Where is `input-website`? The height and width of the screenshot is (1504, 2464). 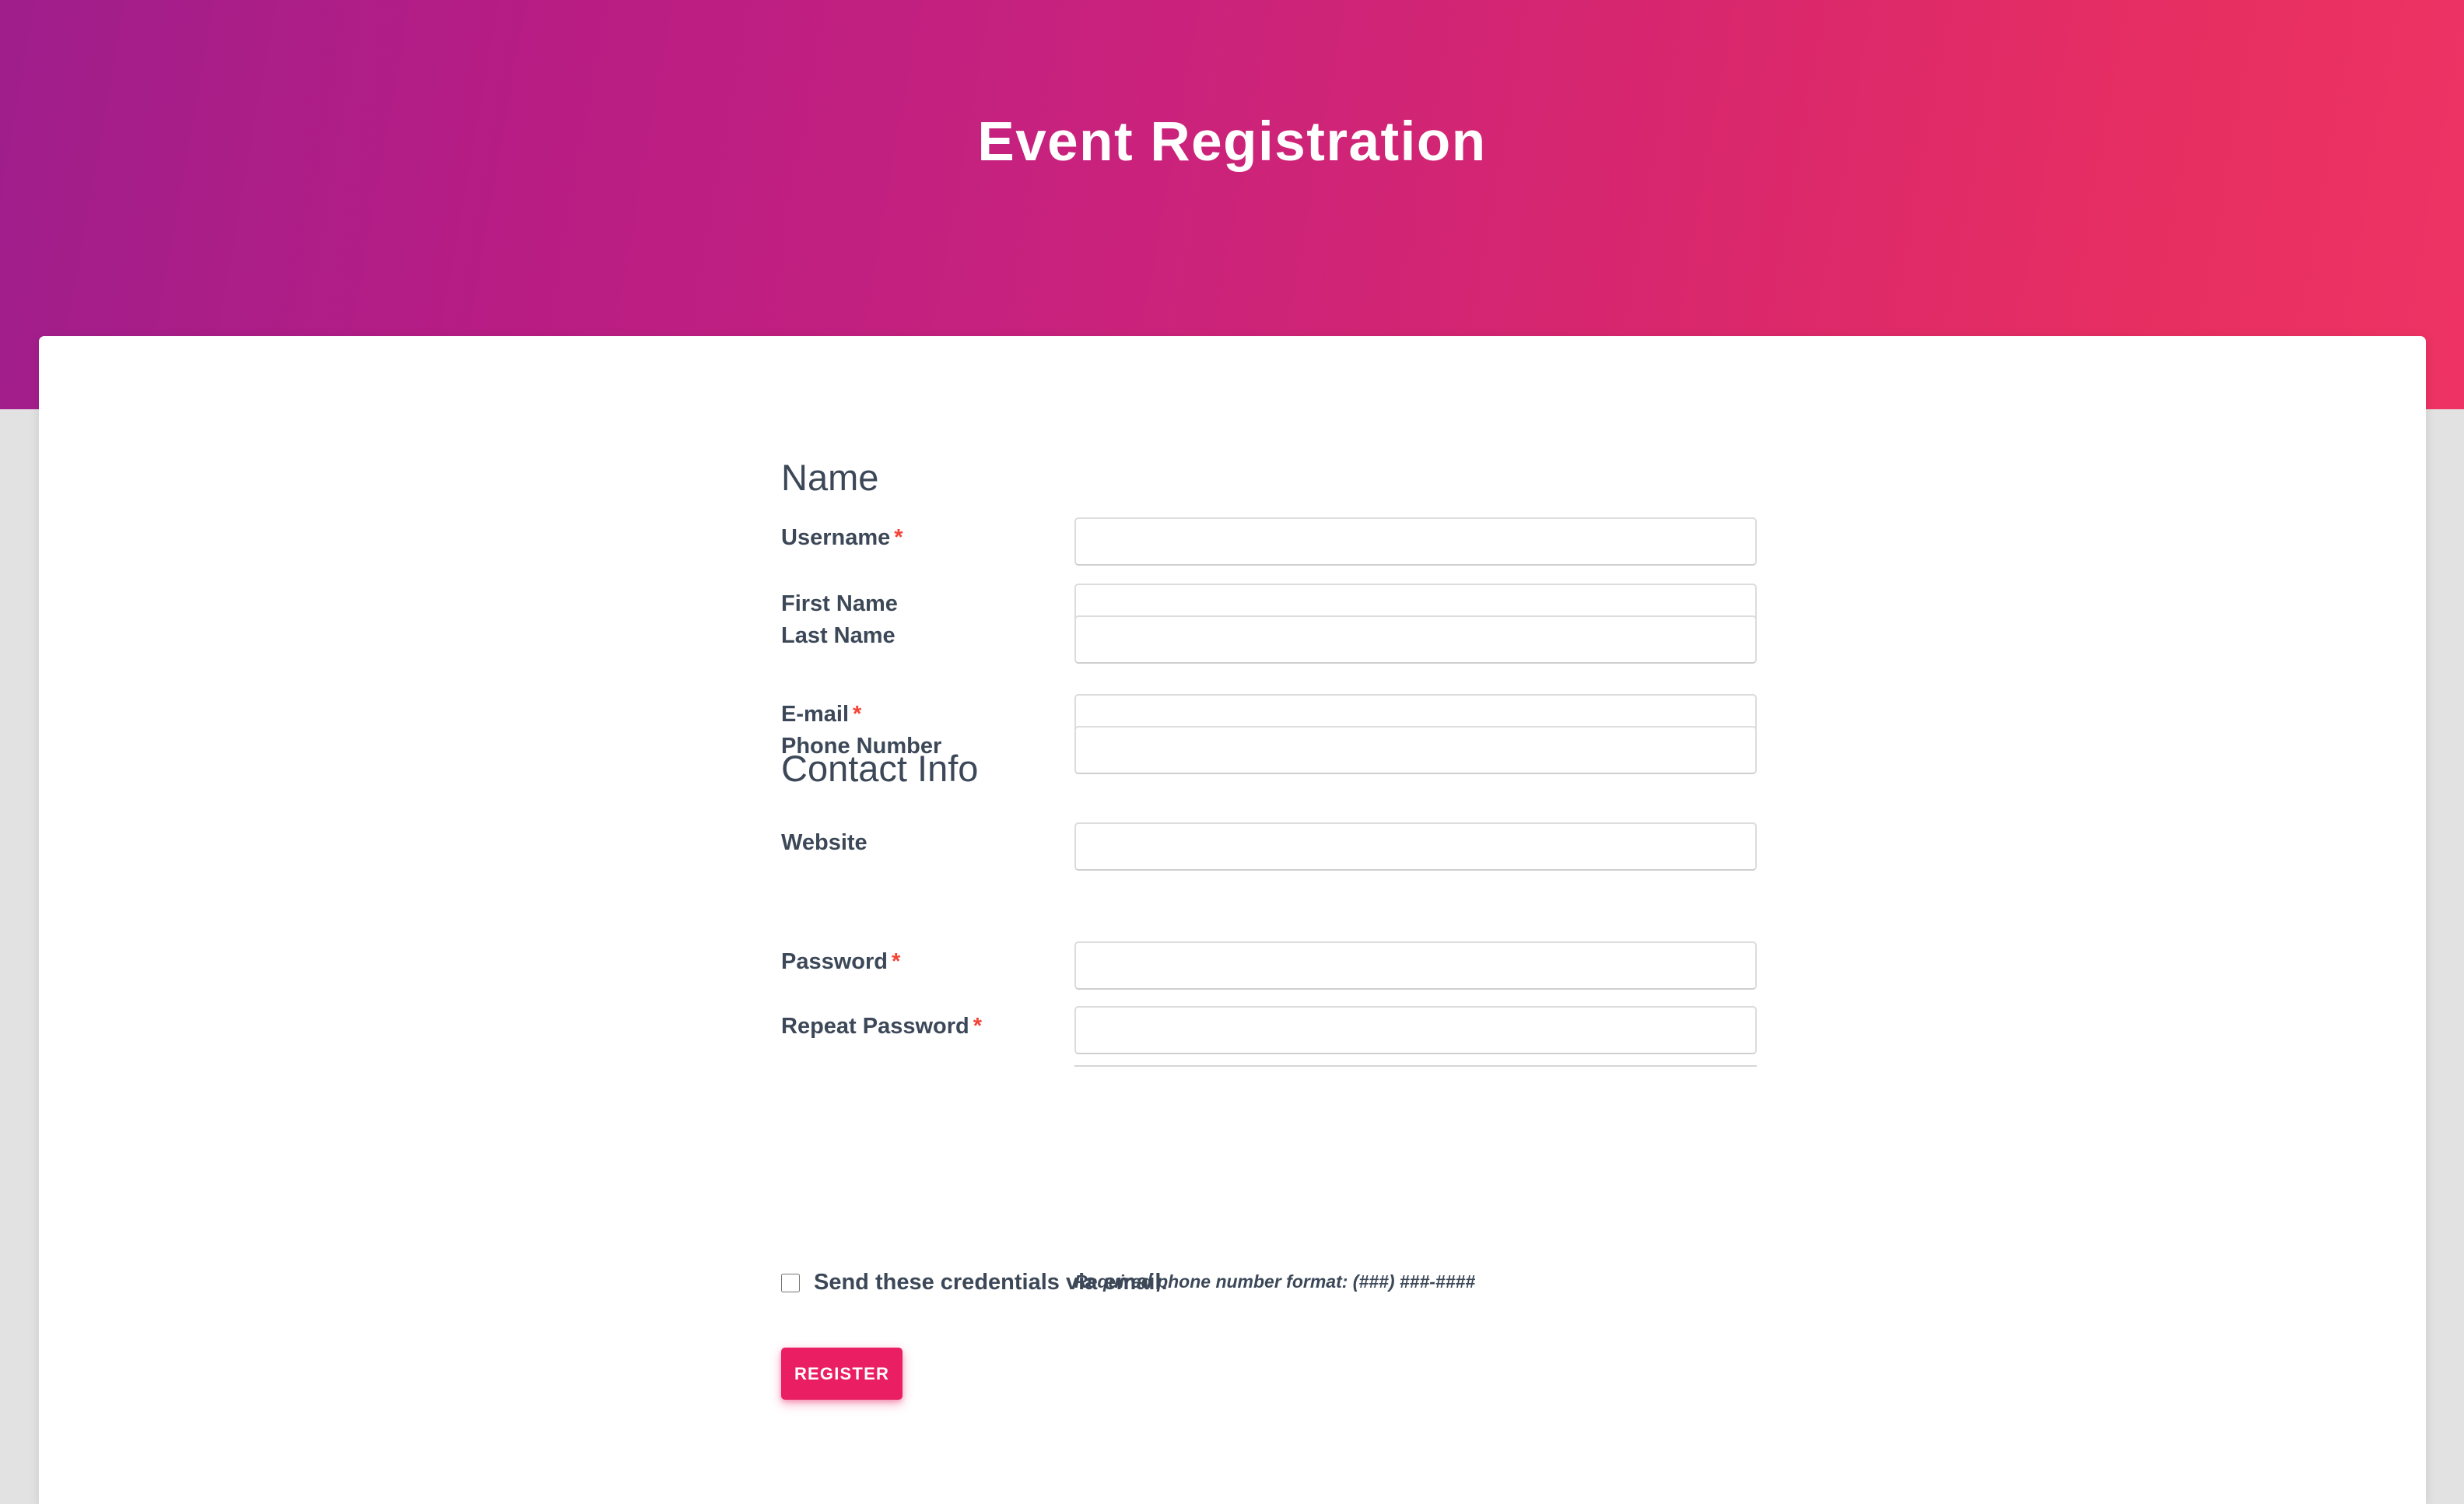
input-website is located at coordinates (1415, 847).